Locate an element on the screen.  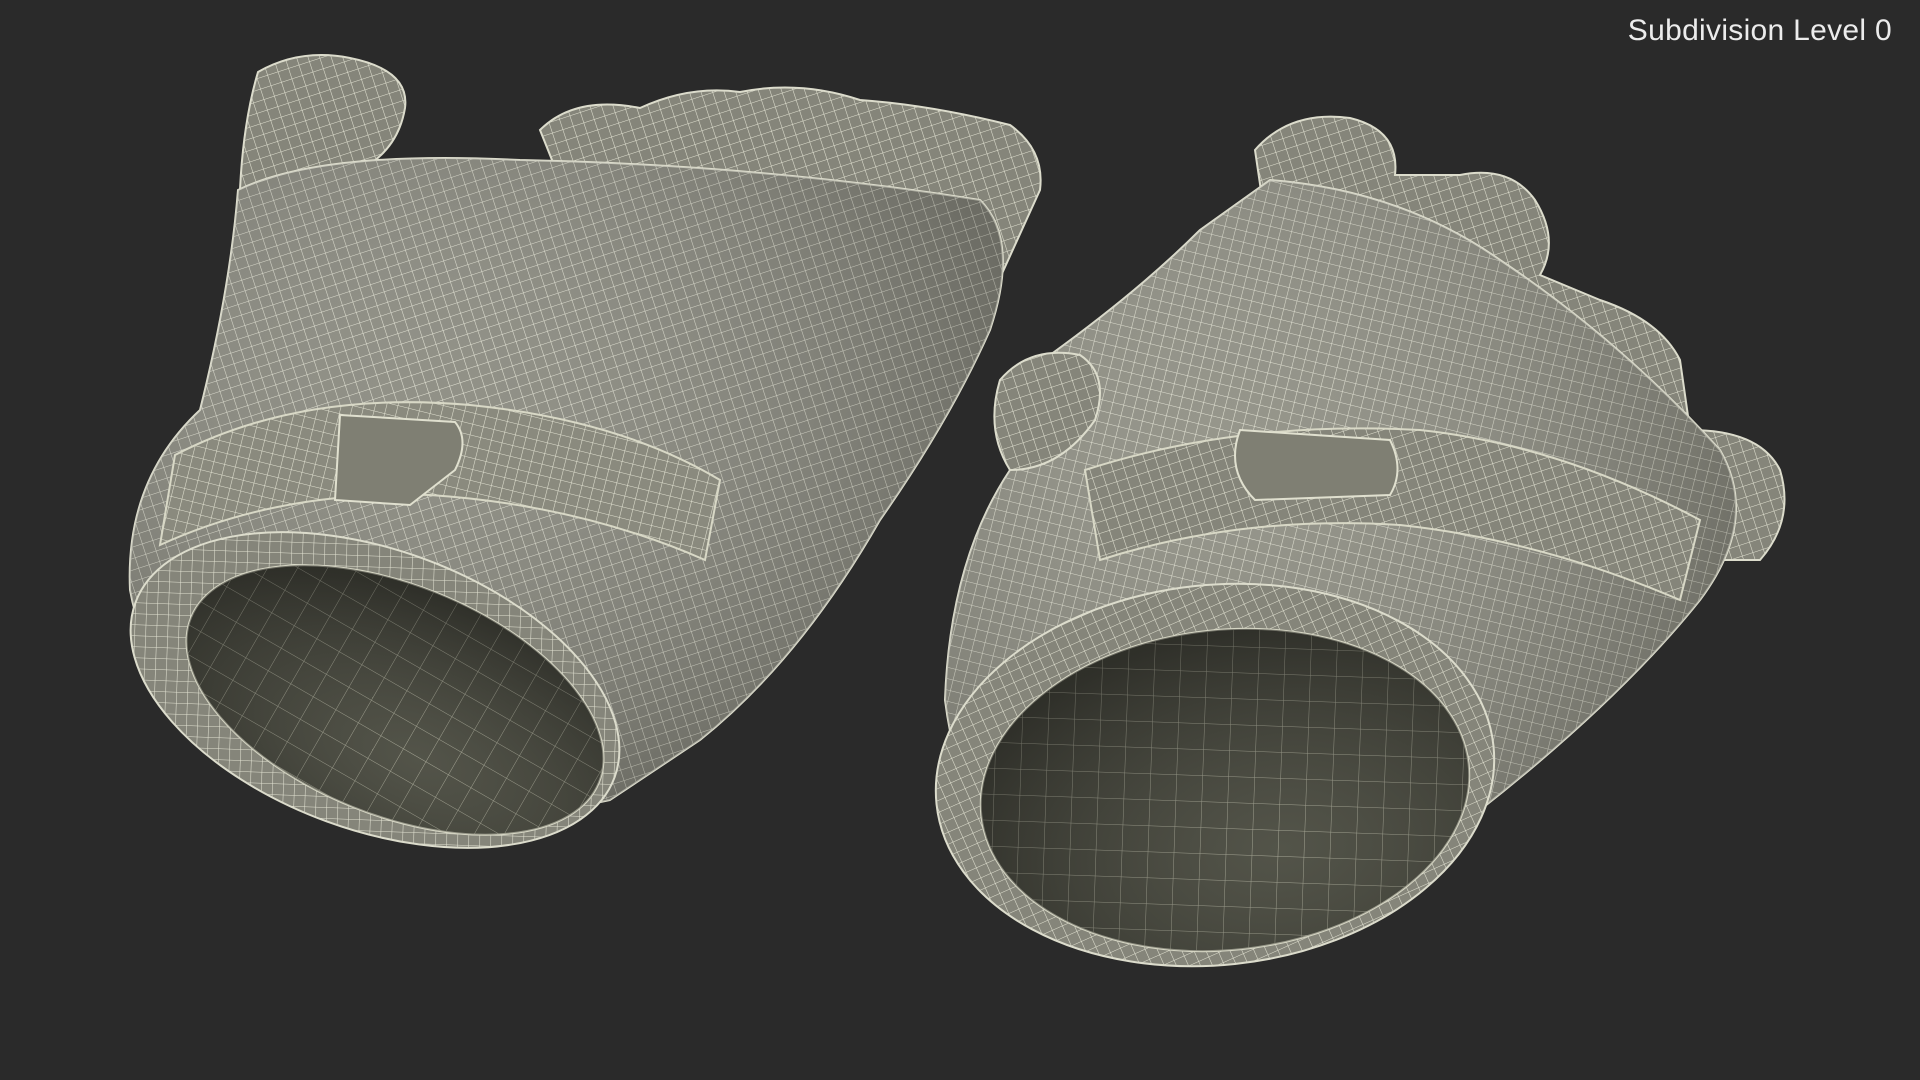
right-glove-strap-tab is located at coordinates (1316, 465).